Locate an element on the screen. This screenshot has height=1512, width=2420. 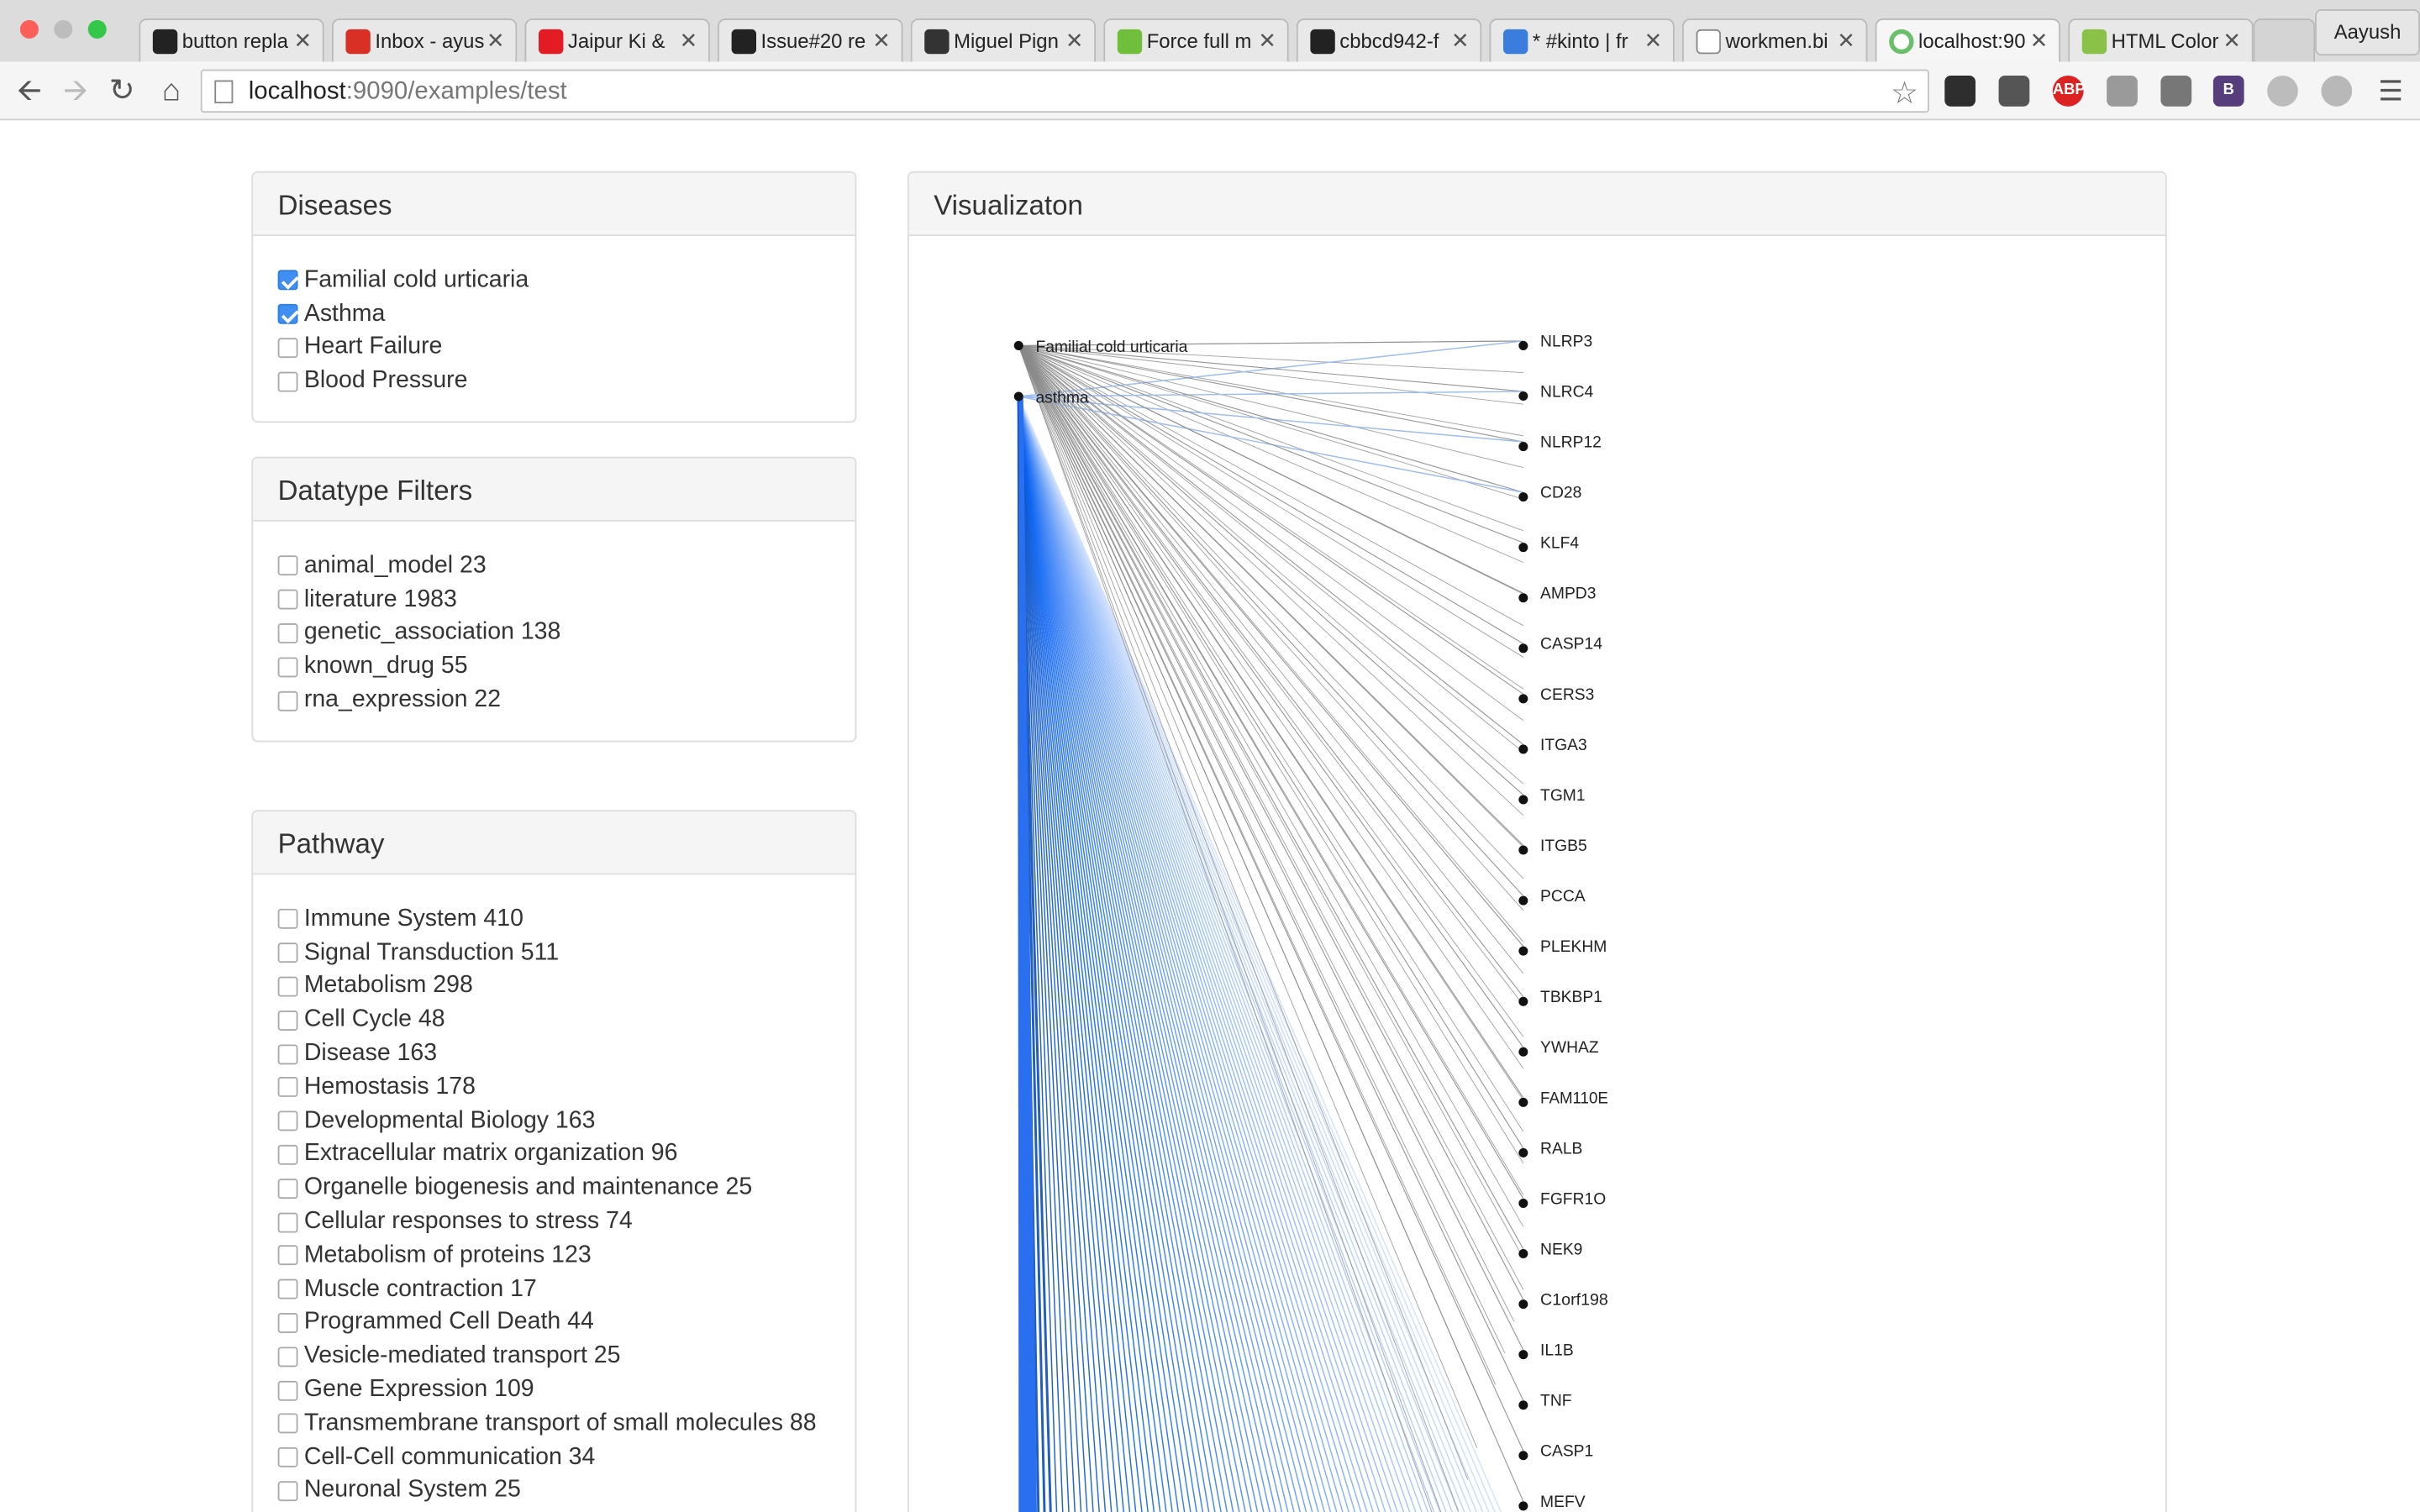
browser-tab: Force full m ✕ is located at coordinates (1196, 40).